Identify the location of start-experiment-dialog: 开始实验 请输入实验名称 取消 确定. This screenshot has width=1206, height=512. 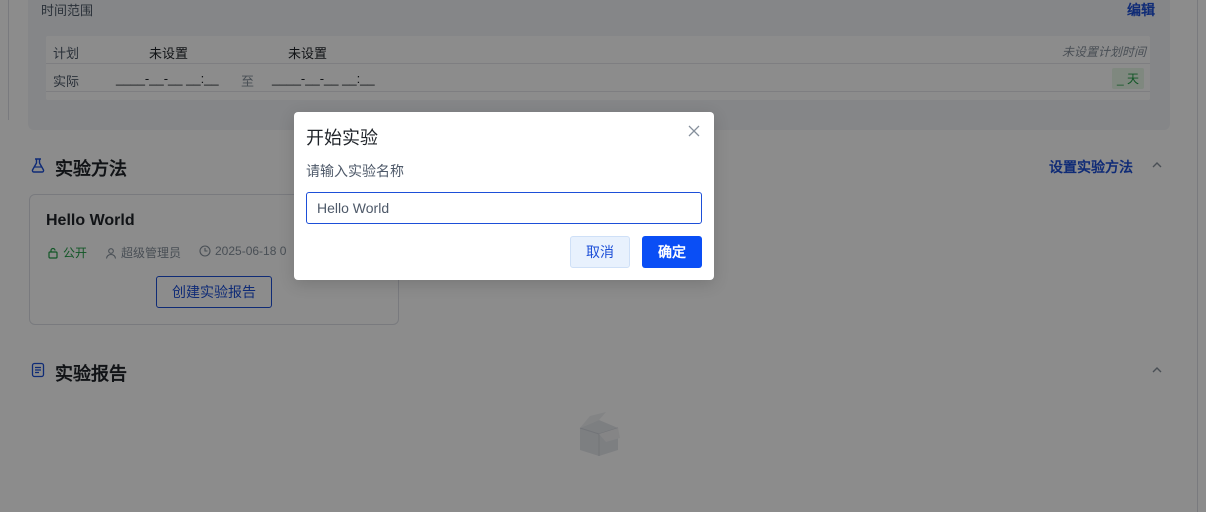
(504, 196).